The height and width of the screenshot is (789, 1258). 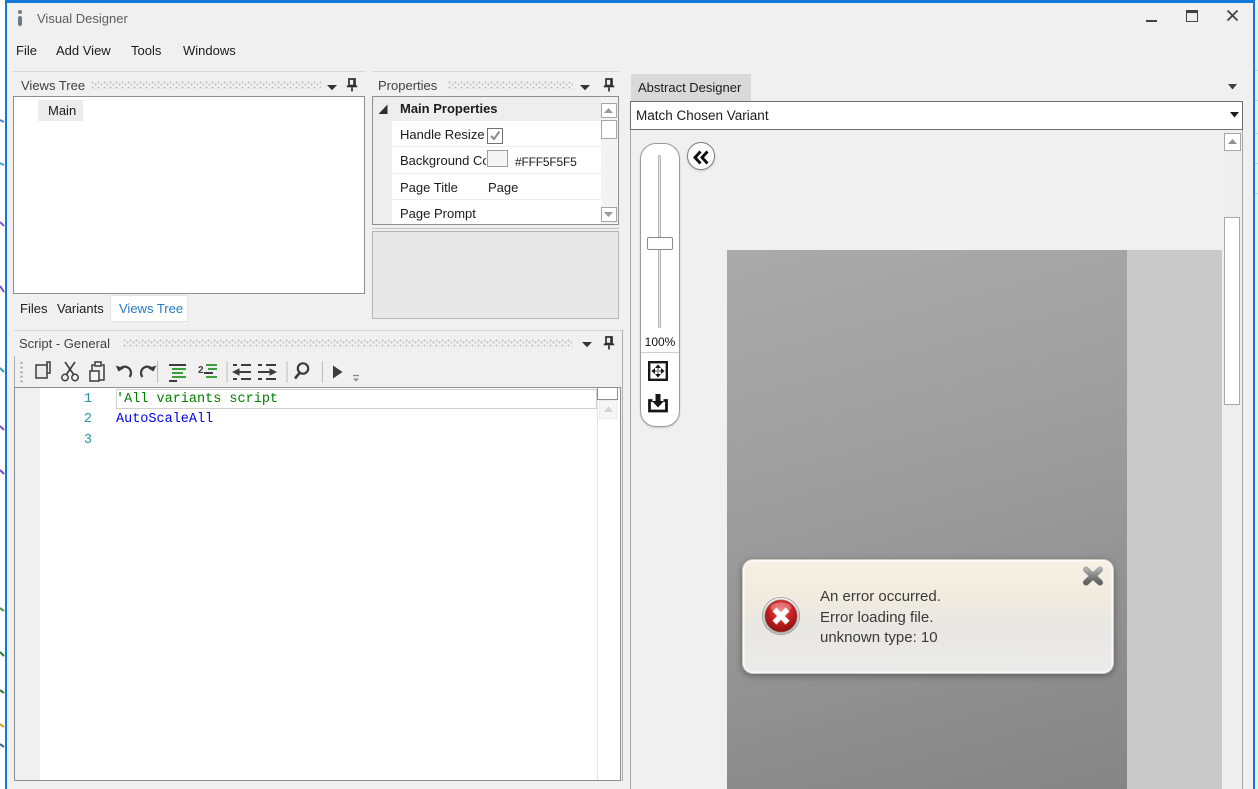 I want to click on svg-text: 2, so click(x=201, y=370).